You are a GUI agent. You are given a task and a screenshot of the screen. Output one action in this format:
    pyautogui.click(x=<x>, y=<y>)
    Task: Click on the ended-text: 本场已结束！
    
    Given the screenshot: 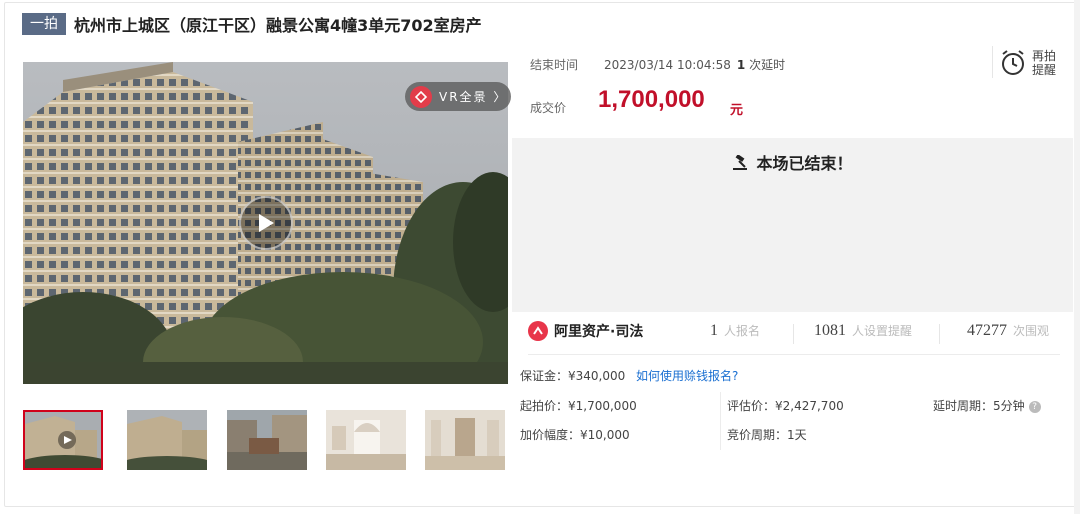 What is the action you would take?
    pyautogui.click(x=804, y=163)
    